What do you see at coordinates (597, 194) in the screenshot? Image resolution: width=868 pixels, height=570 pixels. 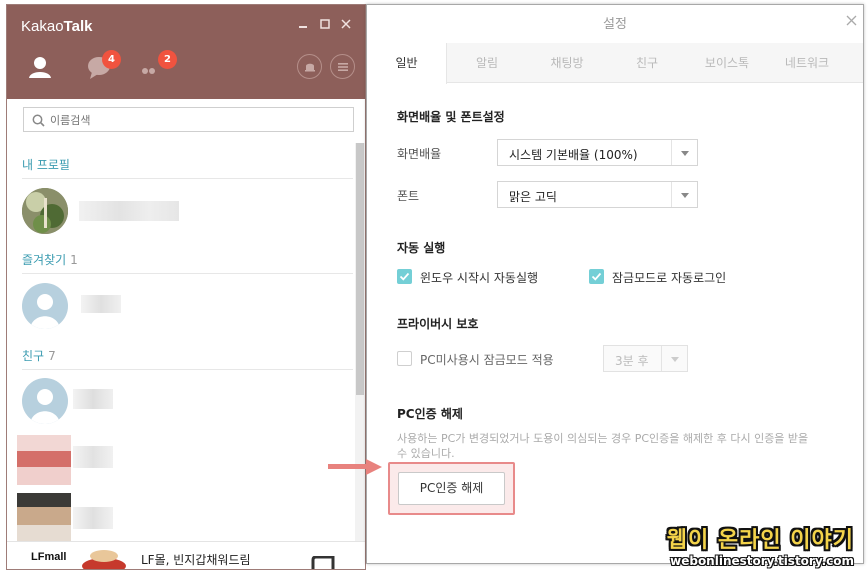 I see `font-select: 맑은 고딕` at bounding box center [597, 194].